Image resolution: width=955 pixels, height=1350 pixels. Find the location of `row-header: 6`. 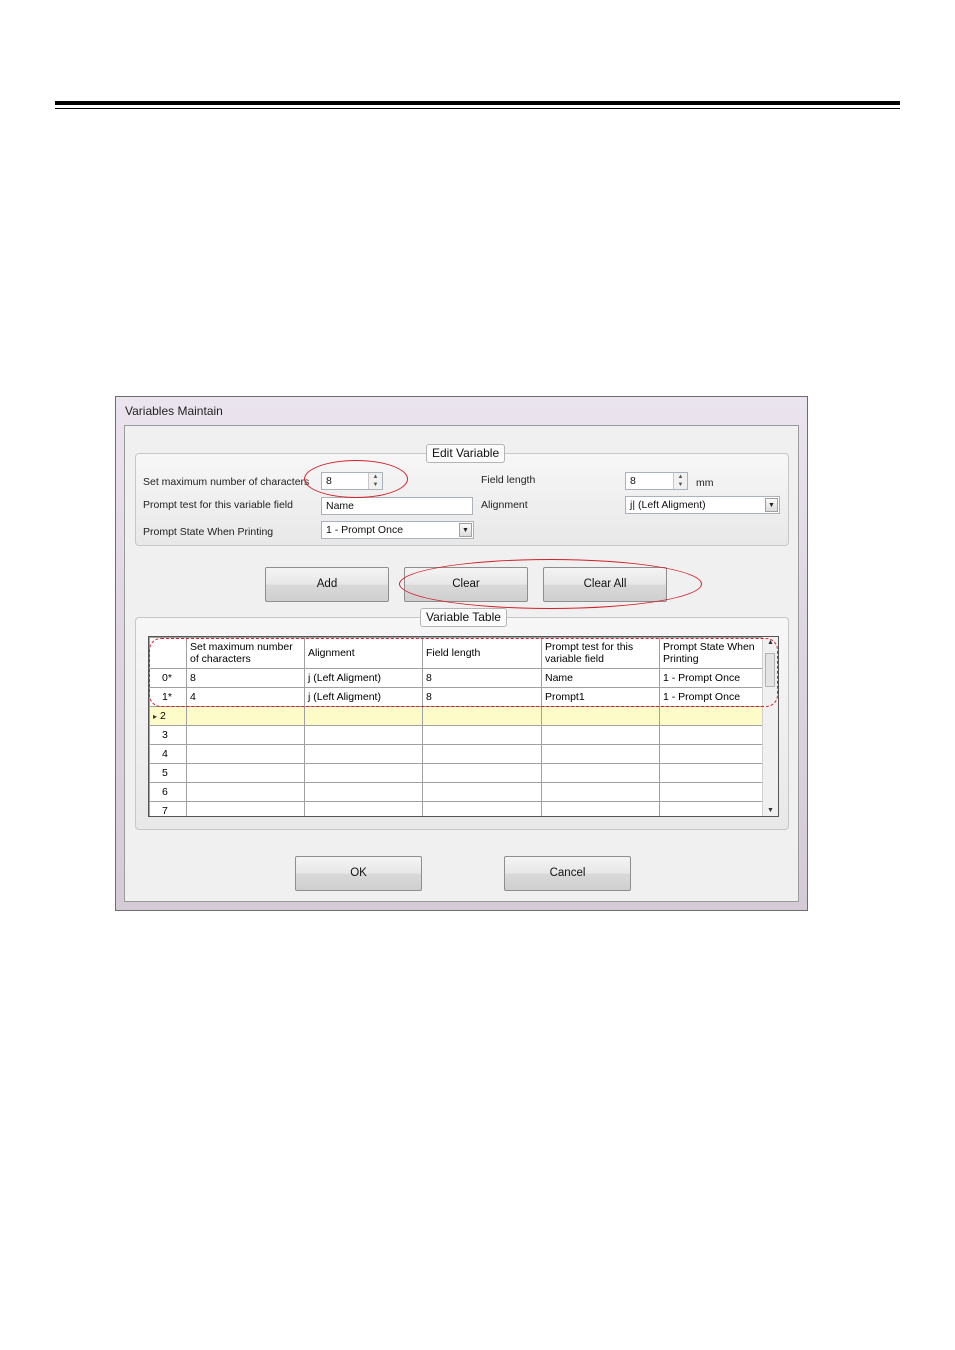

row-header: 6 is located at coordinates (168, 792).